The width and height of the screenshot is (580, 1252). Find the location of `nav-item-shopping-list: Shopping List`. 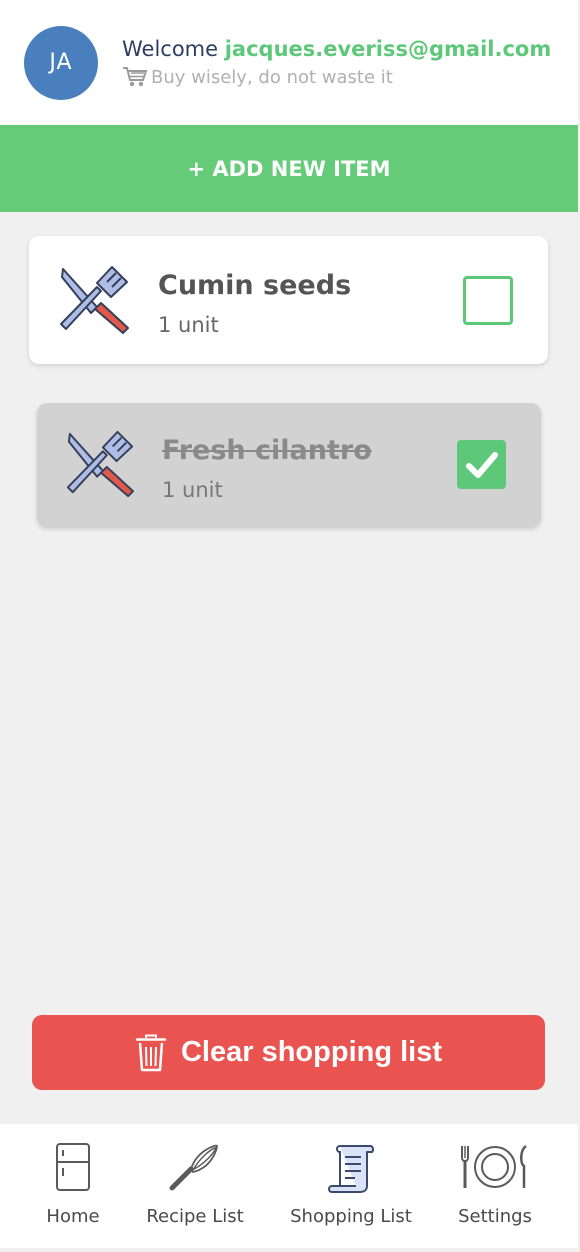

nav-item-shopping-list: Shopping List is located at coordinates (351, 1186).